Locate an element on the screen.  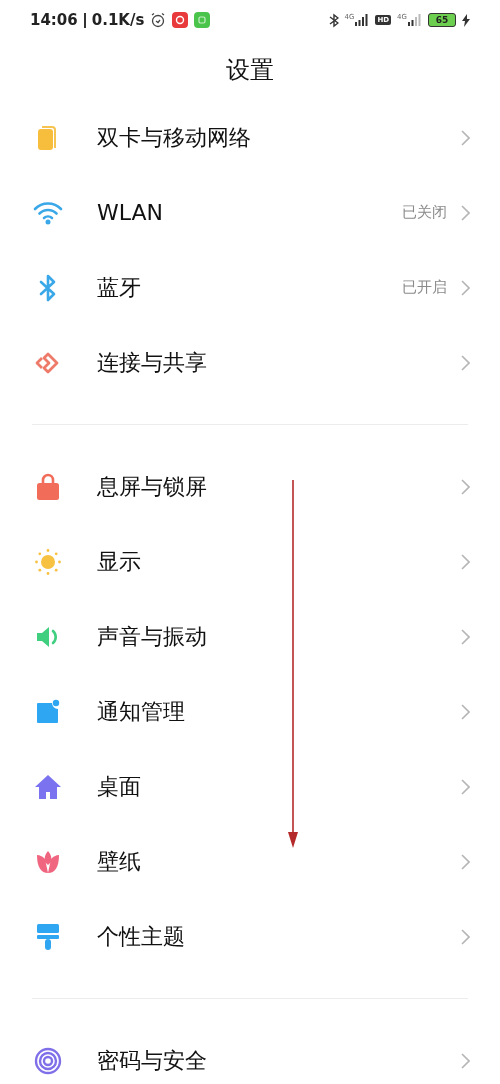
settings-item: 桌面 is located at coordinates (250, 786).